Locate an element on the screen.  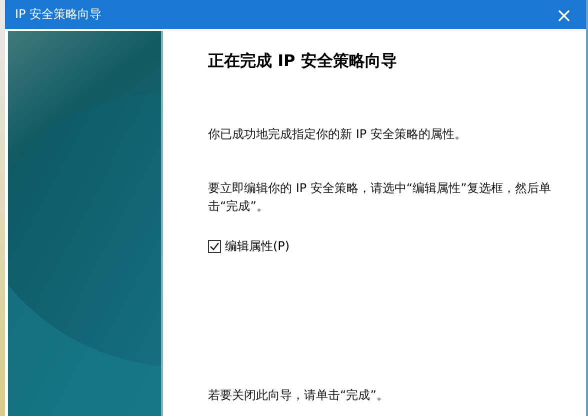
paragraph: 若要关闭此向导，请单击“完成”。 is located at coordinates (299, 395).